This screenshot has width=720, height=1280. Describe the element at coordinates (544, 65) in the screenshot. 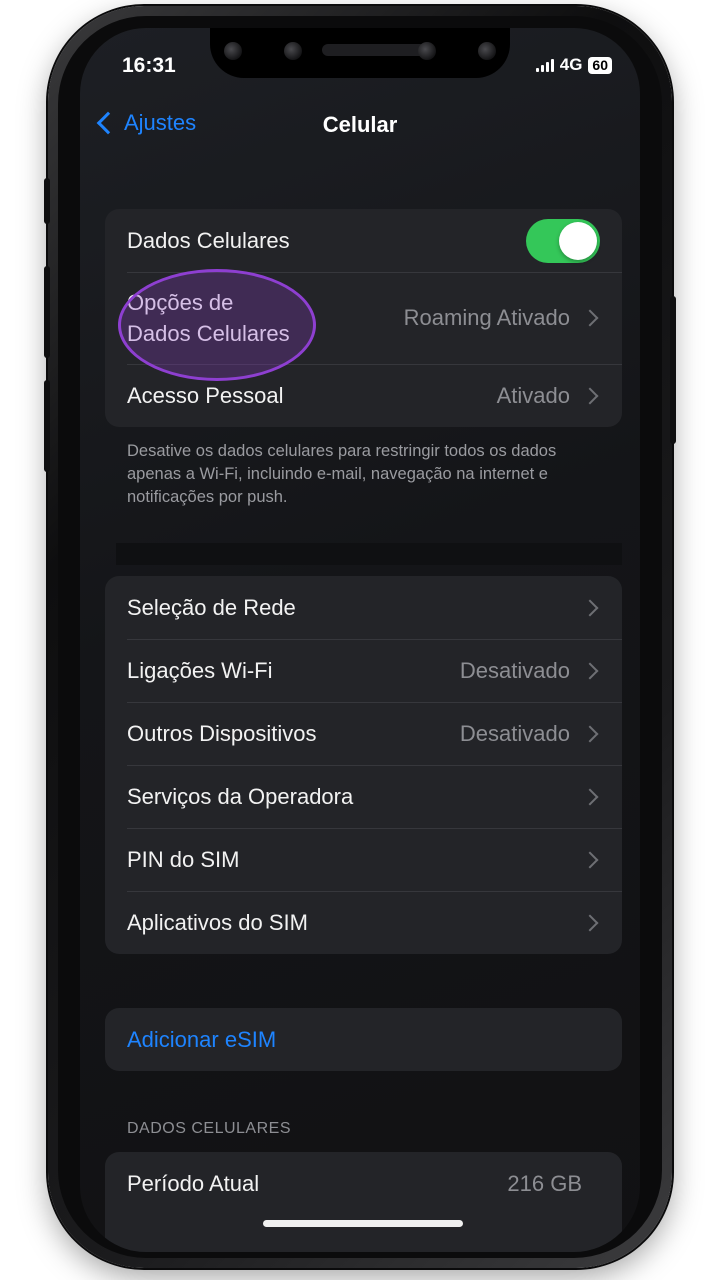

I see `signal-icon` at that location.